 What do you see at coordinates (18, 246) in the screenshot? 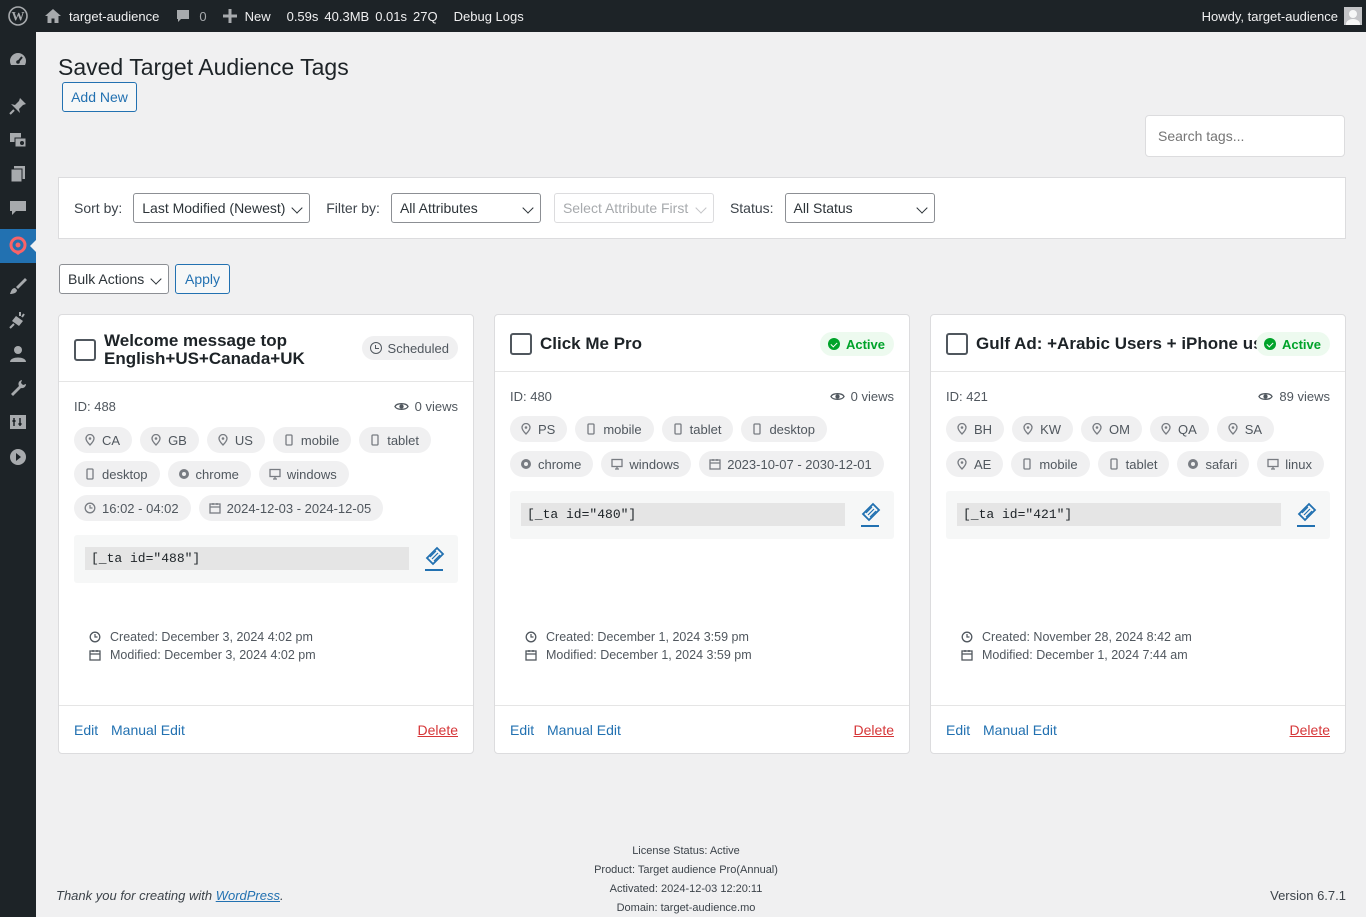
I see `target-audience-menu-icon` at bounding box center [18, 246].